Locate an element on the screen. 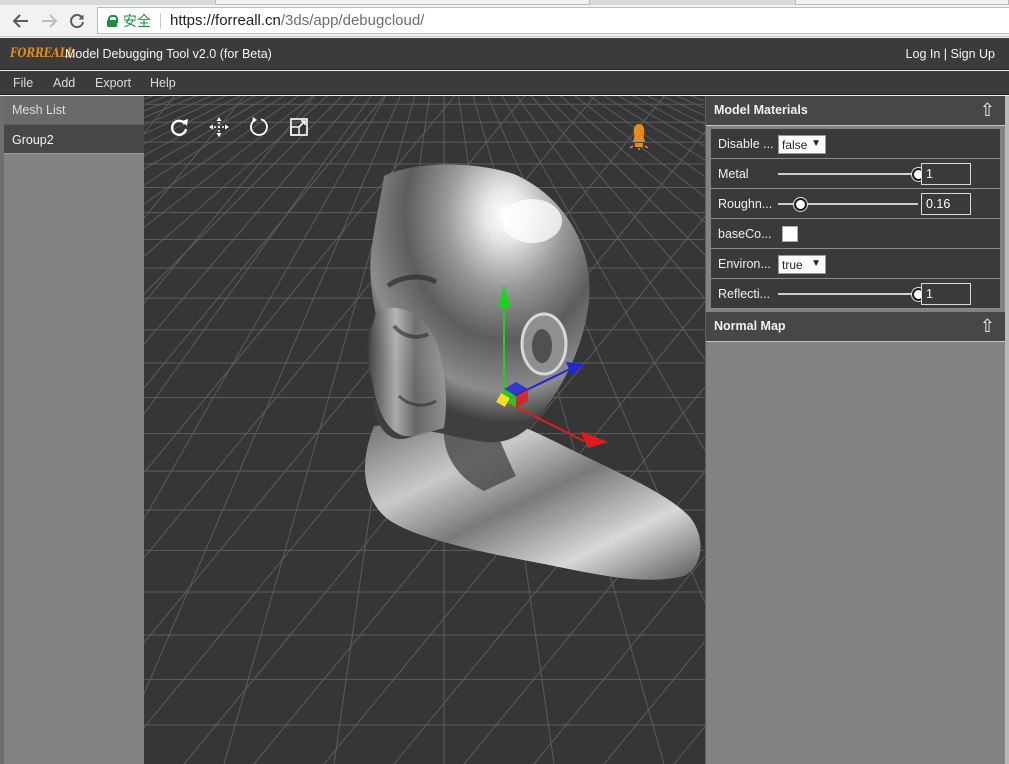 This screenshot has height=764, width=1009. prop-metal: Metal 1 is located at coordinates (855, 174).